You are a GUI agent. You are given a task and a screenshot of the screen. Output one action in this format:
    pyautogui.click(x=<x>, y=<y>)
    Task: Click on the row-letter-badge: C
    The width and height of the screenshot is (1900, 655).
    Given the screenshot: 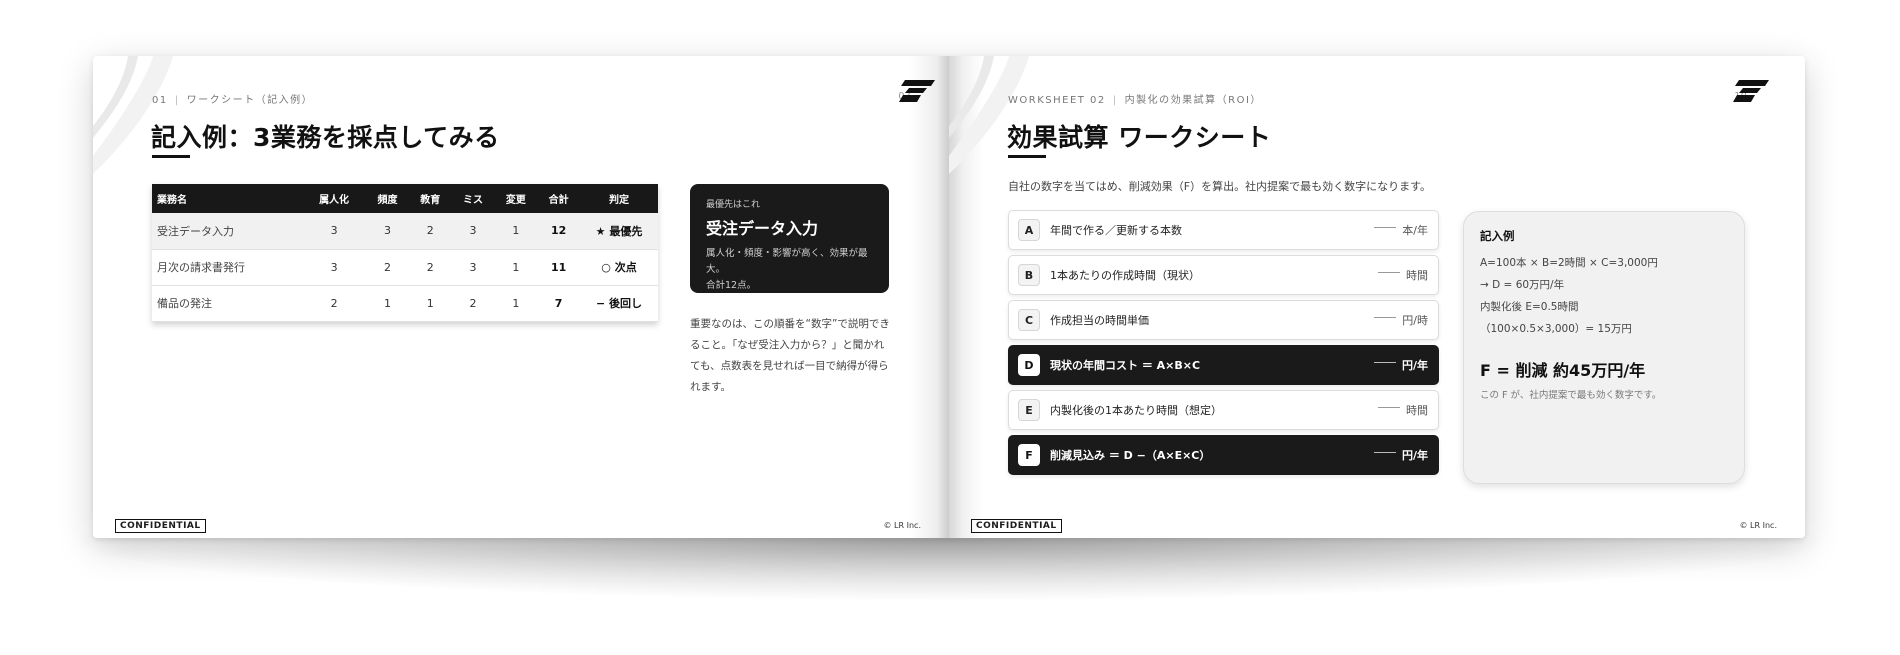 What is the action you would take?
    pyautogui.click(x=1029, y=320)
    